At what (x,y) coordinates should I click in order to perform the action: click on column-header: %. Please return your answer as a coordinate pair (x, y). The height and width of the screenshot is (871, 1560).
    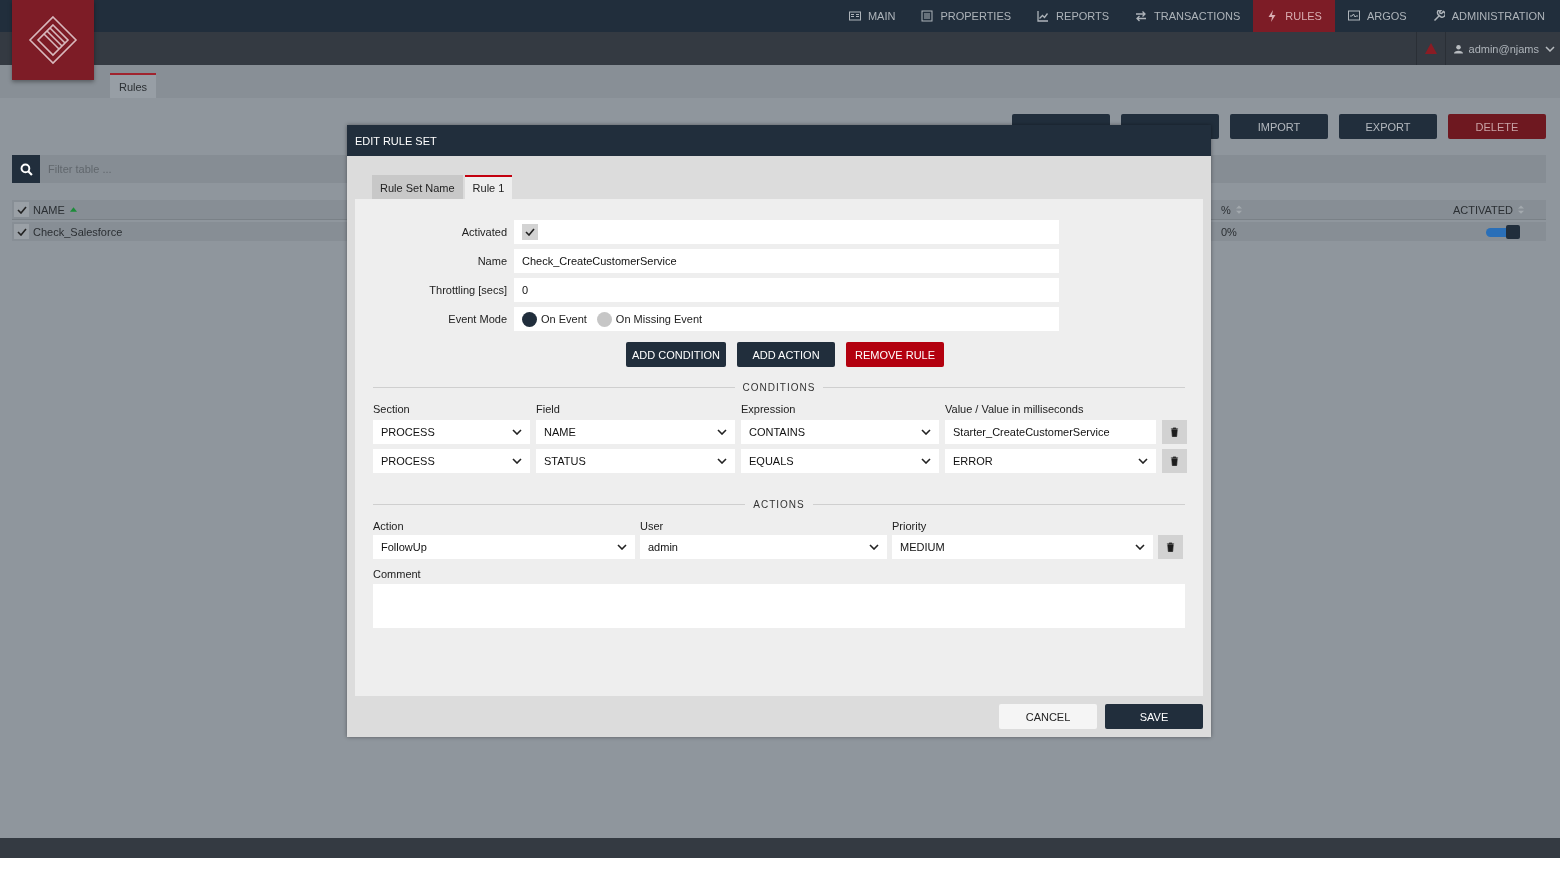
    Looking at the image, I should click on (1226, 209).